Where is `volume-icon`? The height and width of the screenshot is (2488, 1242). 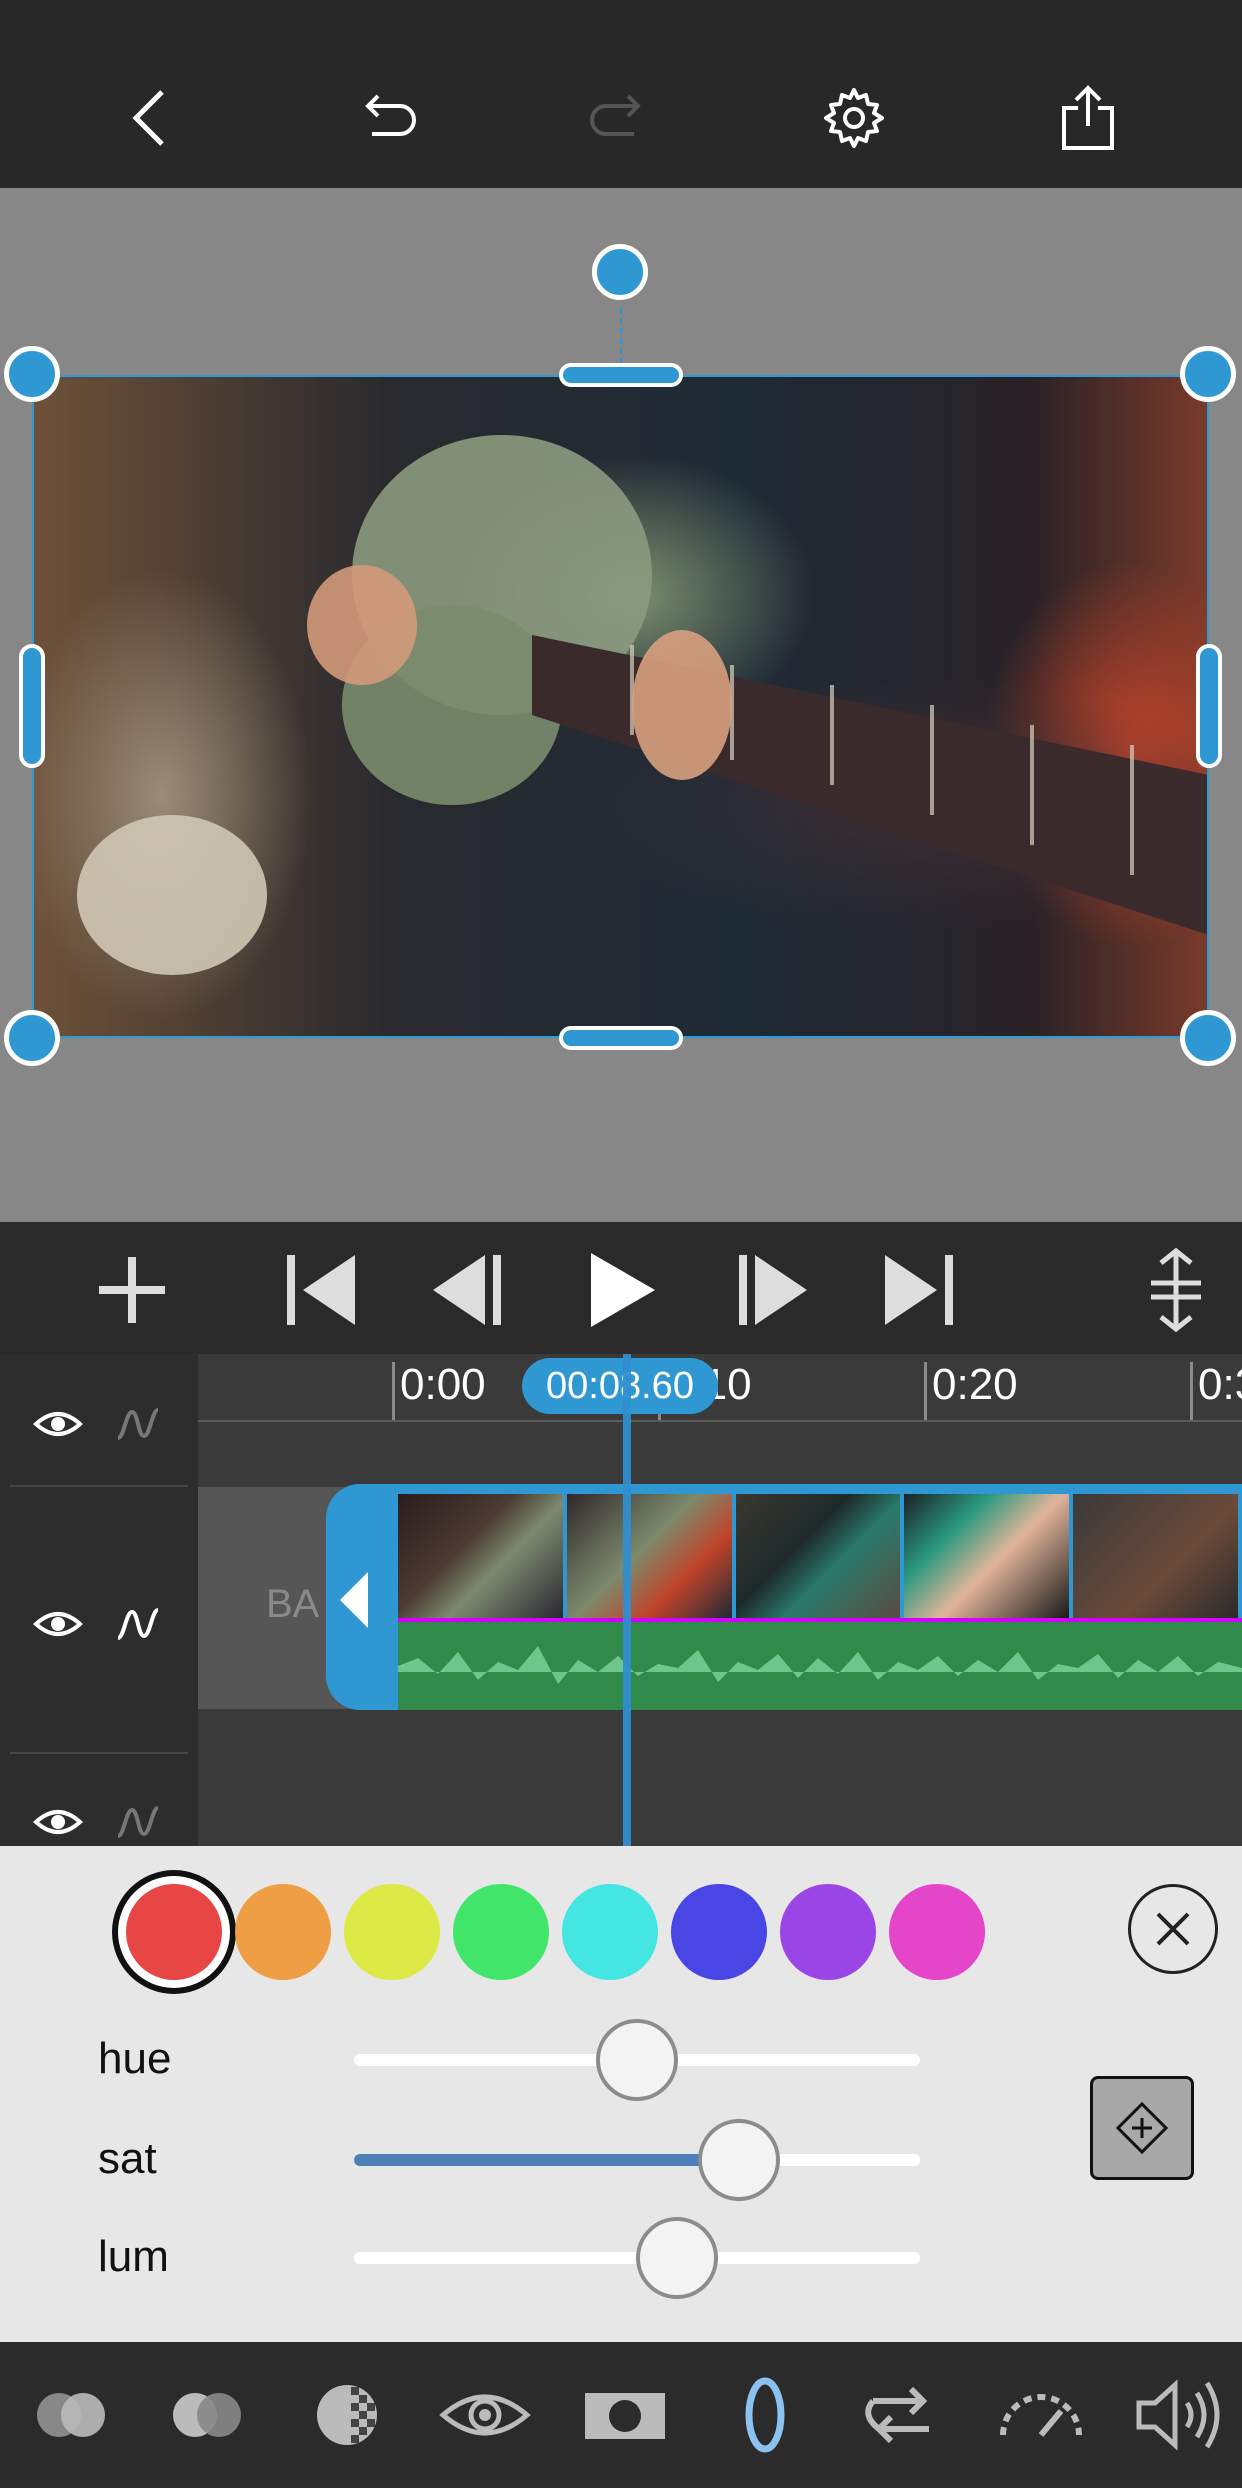 volume-icon is located at coordinates (1178, 2415).